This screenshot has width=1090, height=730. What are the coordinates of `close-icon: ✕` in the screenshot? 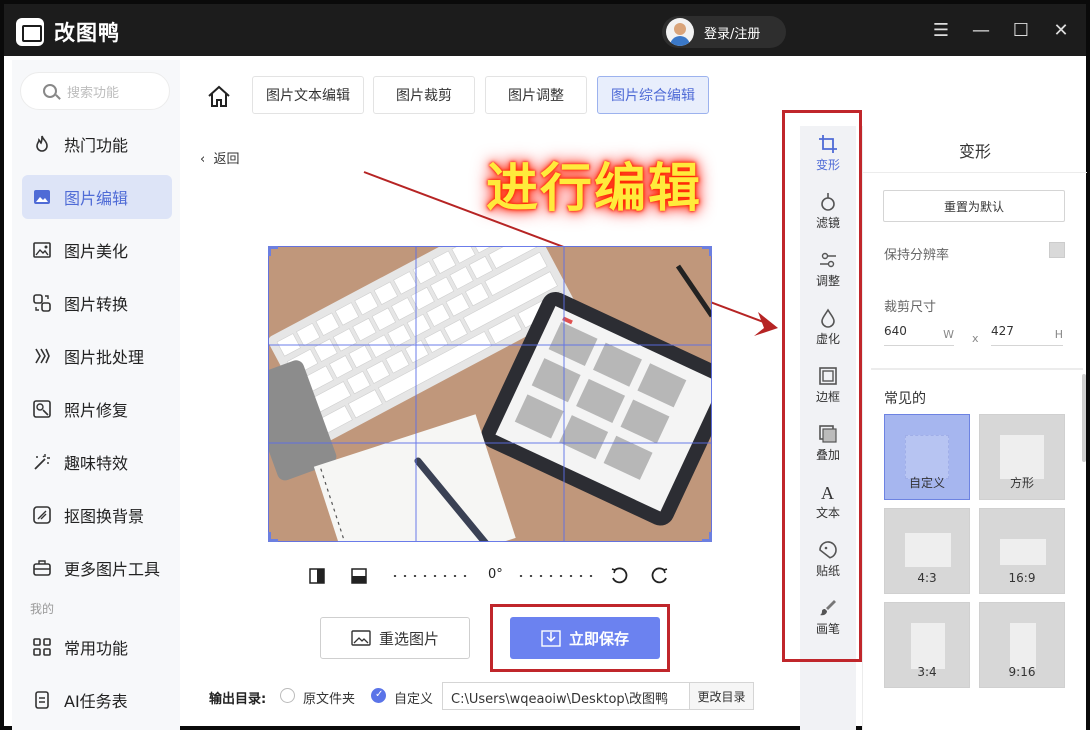 It's located at (1061, 31).